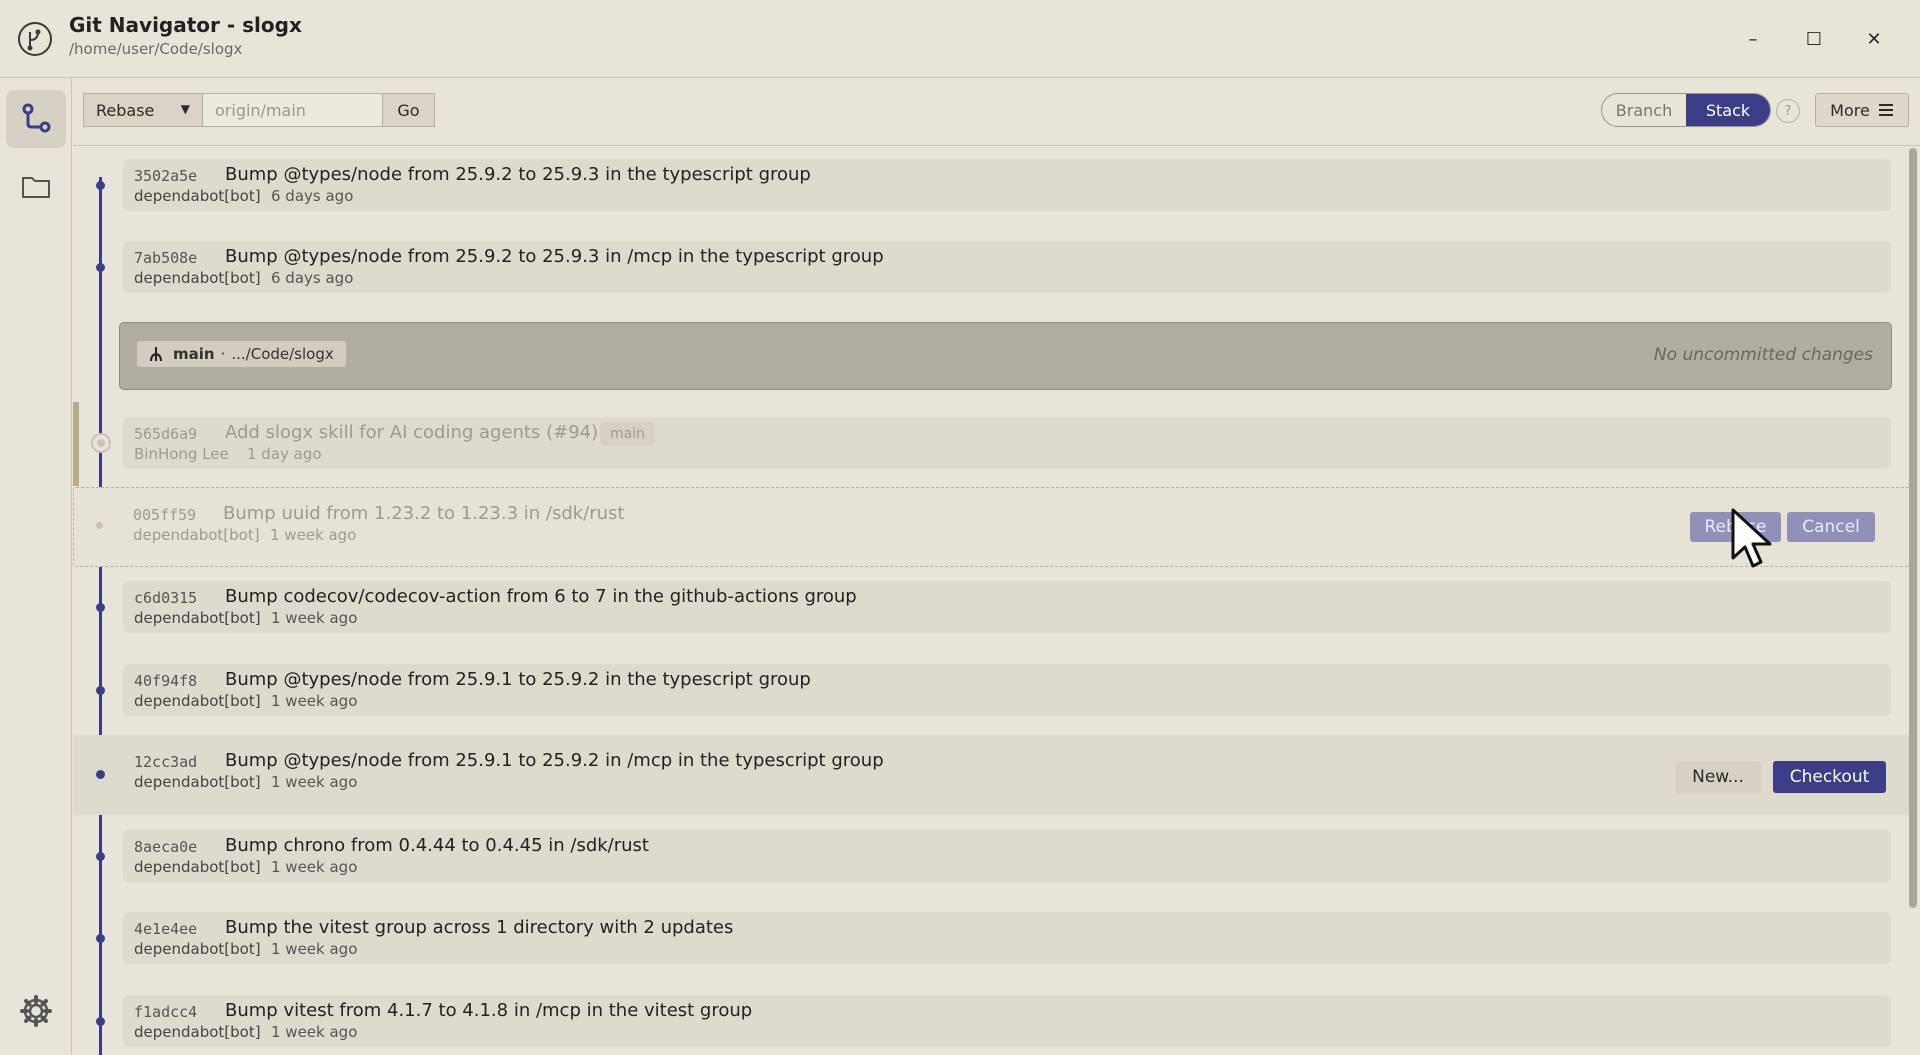 Image resolution: width=1920 pixels, height=1055 pixels. I want to click on mode-select: Rebase ▼, so click(143, 110).